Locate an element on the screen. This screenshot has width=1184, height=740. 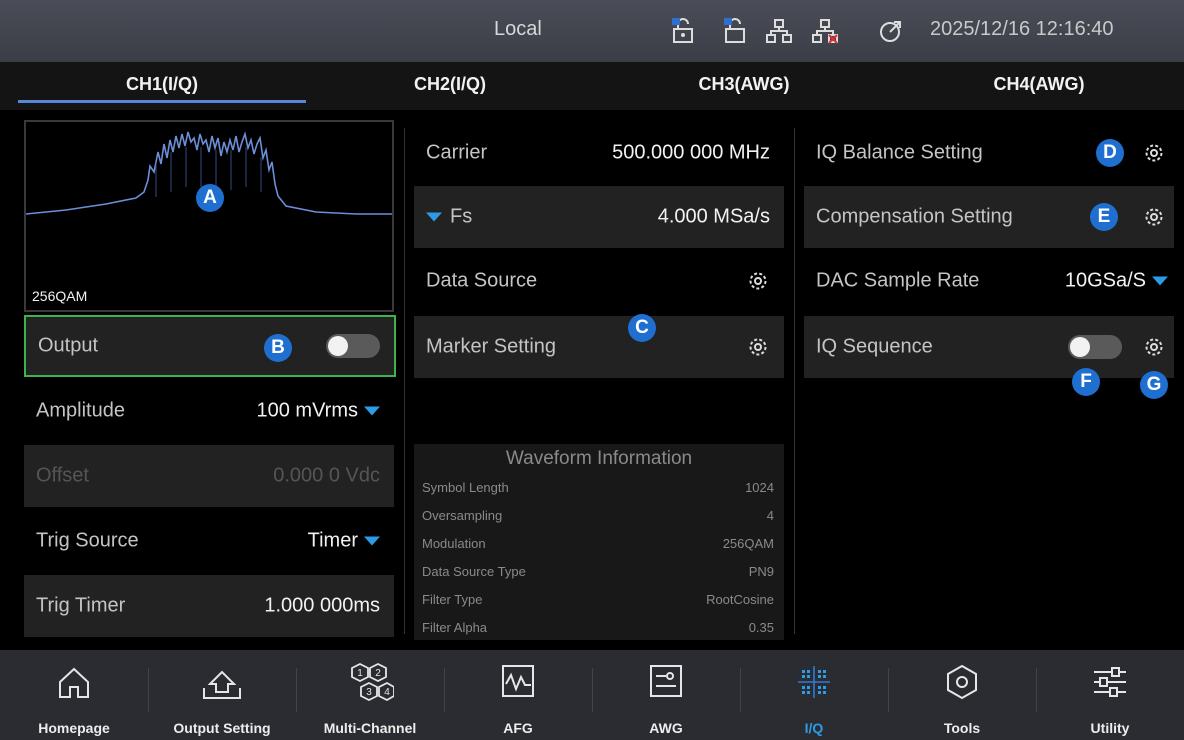
dac-sample-rate-value-wrap: 10GSa/S is located at coordinates (1116, 281).